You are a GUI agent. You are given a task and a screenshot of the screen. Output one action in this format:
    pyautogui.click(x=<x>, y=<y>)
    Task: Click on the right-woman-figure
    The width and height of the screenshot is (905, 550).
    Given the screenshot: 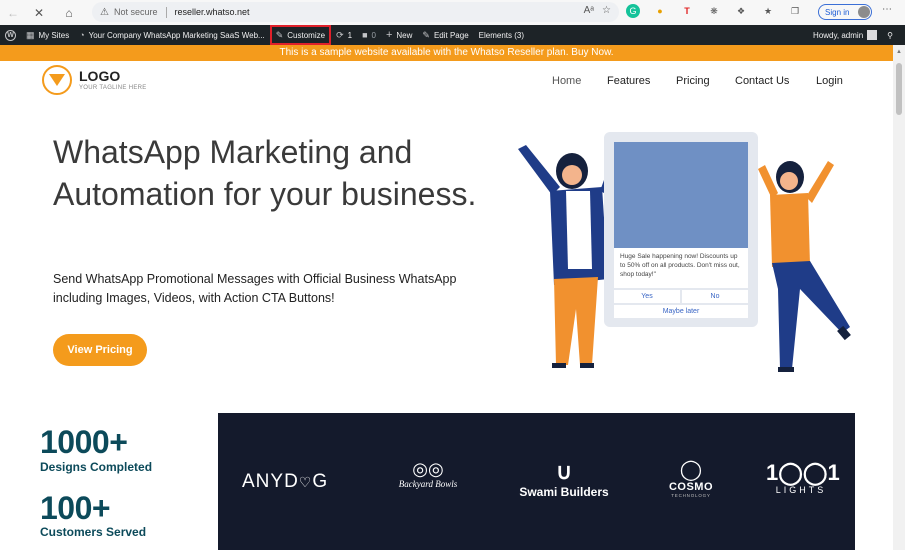 What is the action you would take?
    pyautogui.click(x=804, y=266)
    